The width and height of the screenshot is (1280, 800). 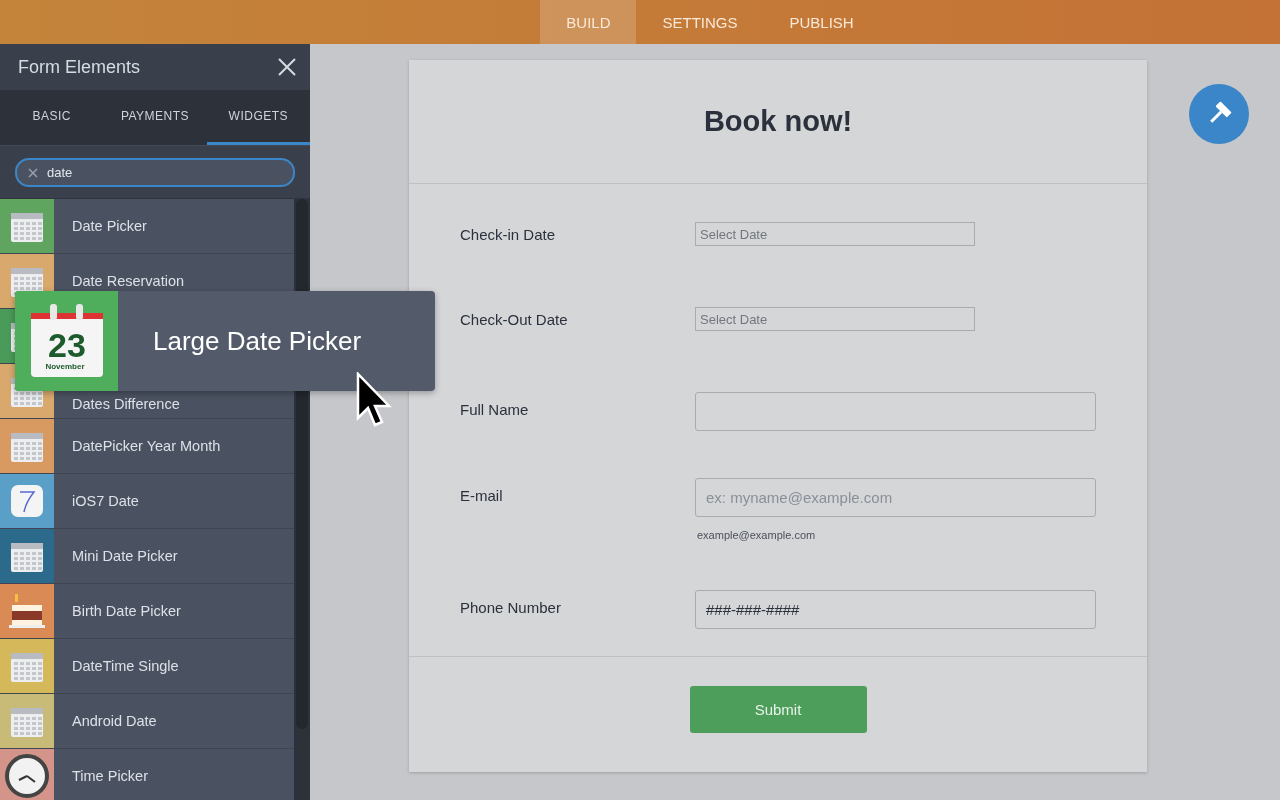 What do you see at coordinates (508, 235) in the screenshot?
I see `field-label: Check-in Date` at bounding box center [508, 235].